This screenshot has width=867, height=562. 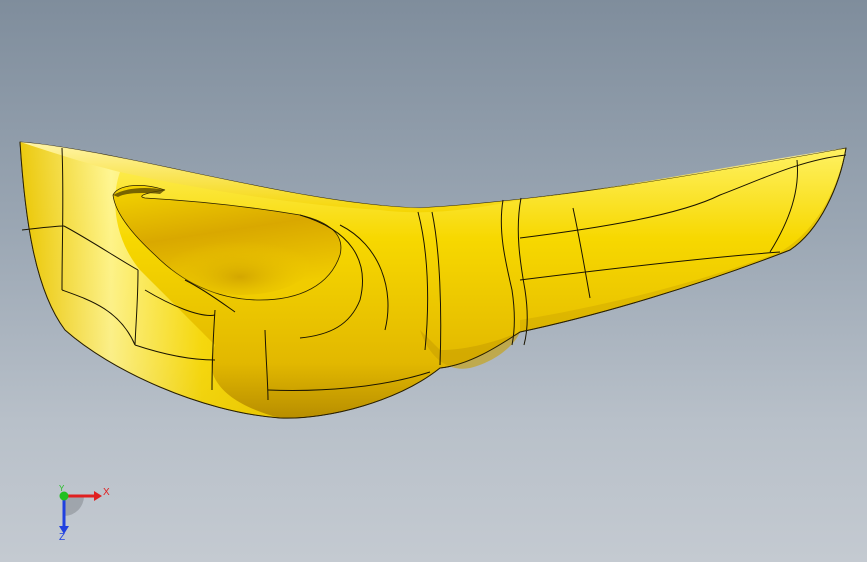 What do you see at coordinates (106, 492) in the screenshot?
I see `x-axis-label: X` at bounding box center [106, 492].